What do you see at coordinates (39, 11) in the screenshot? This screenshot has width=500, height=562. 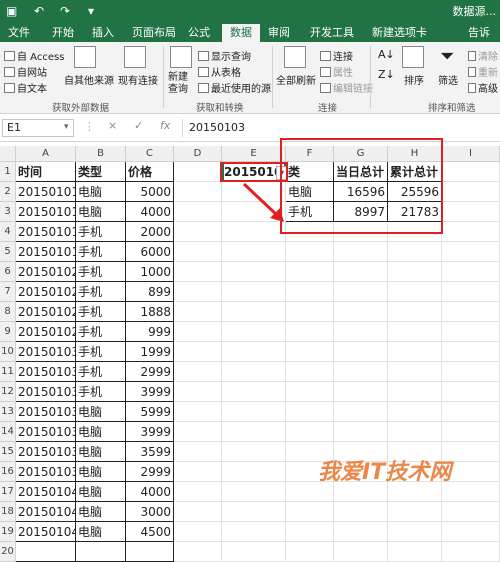 I see `undo-icon: ↶` at bounding box center [39, 11].